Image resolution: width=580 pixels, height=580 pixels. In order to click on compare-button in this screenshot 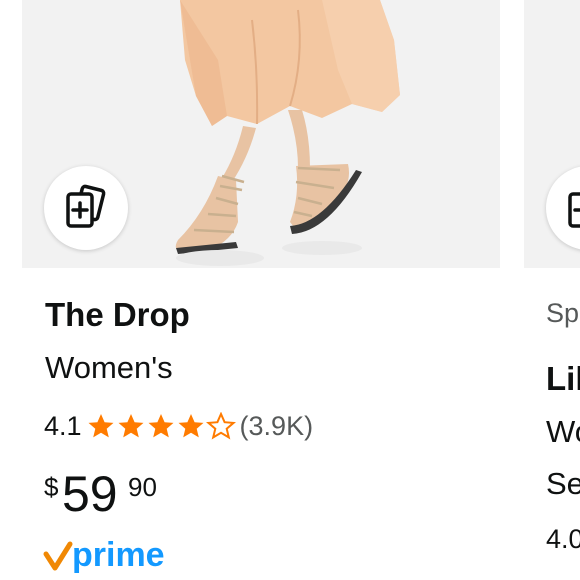, I will do `click(86, 208)`.